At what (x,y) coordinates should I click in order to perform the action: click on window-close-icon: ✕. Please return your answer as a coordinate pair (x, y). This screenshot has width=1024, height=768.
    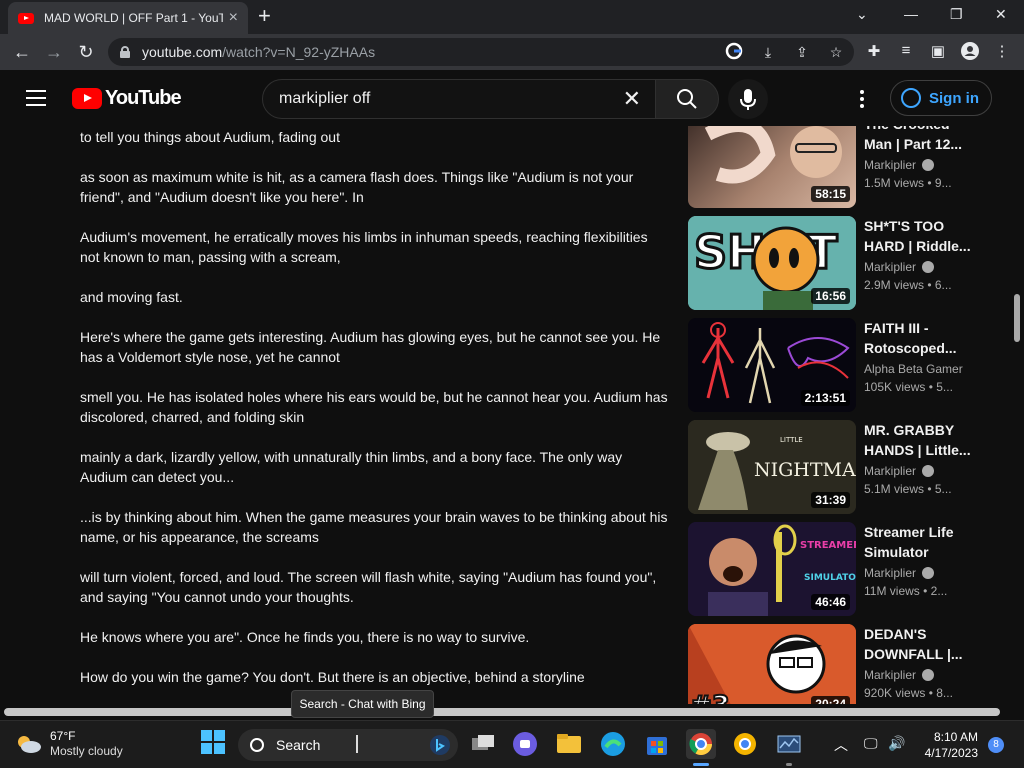
    Looking at the image, I should click on (1001, 14).